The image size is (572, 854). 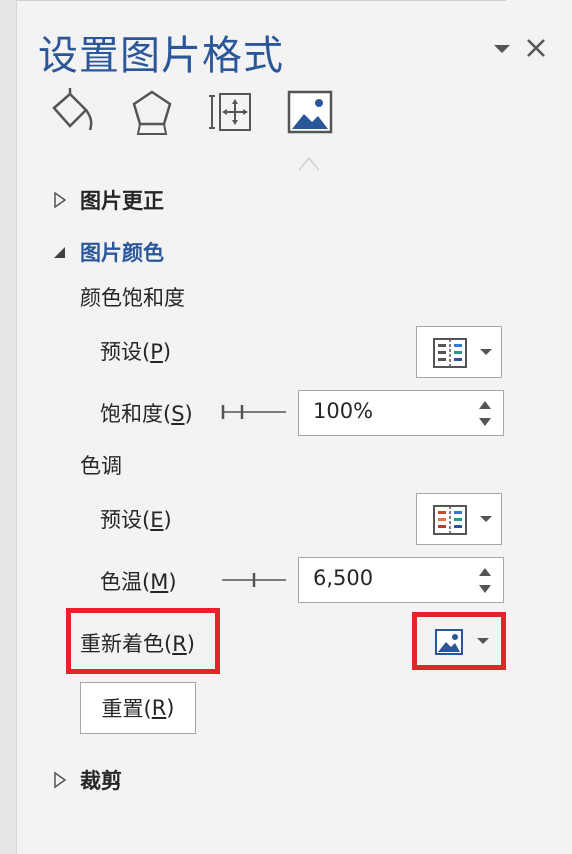 What do you see at coordinates (101, 466) in the screenshot?
I see `tone-heading: 色调` at bounding box center [101, 466].